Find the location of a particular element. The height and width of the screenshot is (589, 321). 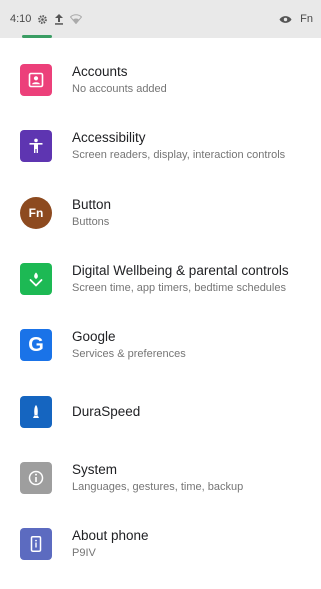

google-icon: G is located at coordinates (36, 345).